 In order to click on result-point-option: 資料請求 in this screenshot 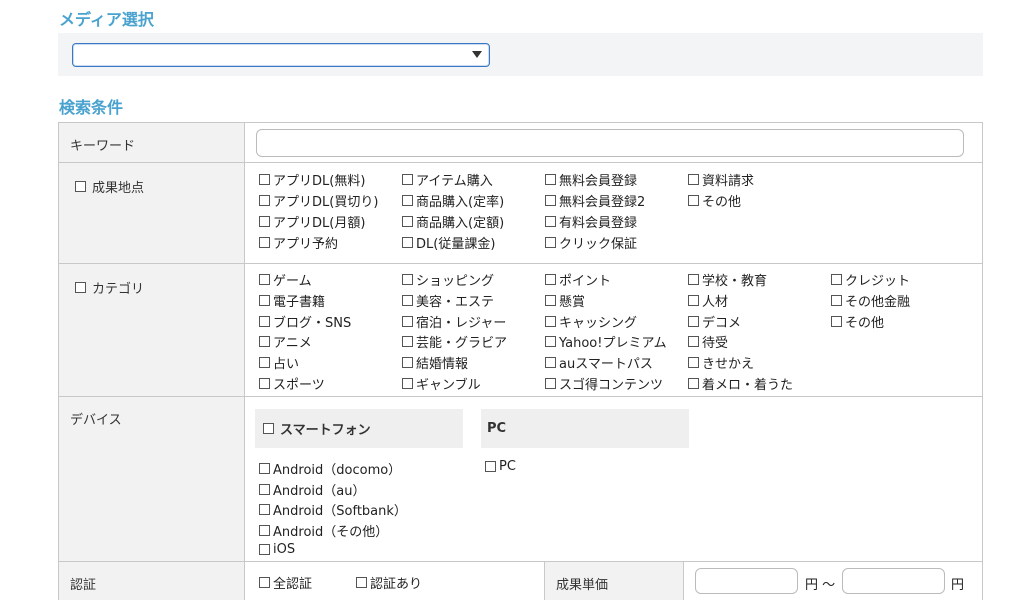, I will do `click(721, 179)`.